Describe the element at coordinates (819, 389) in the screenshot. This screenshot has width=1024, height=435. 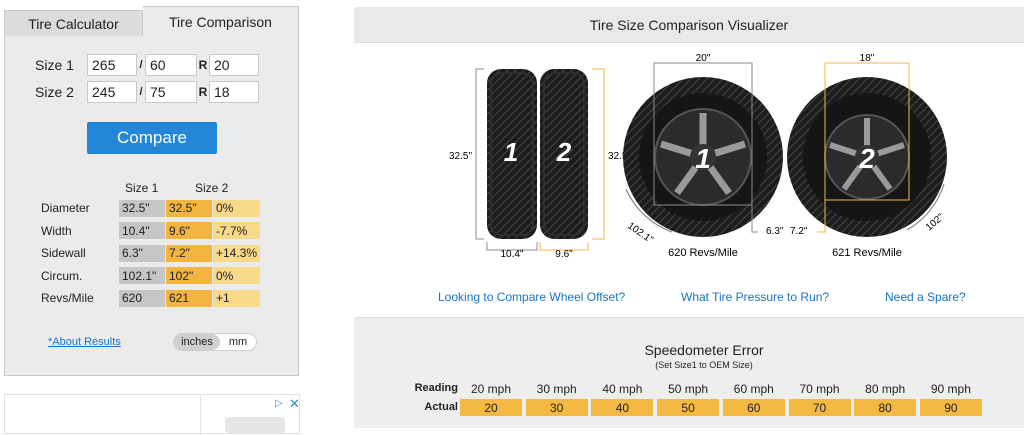
I see `speedo-reading: 70 mph` at that location.